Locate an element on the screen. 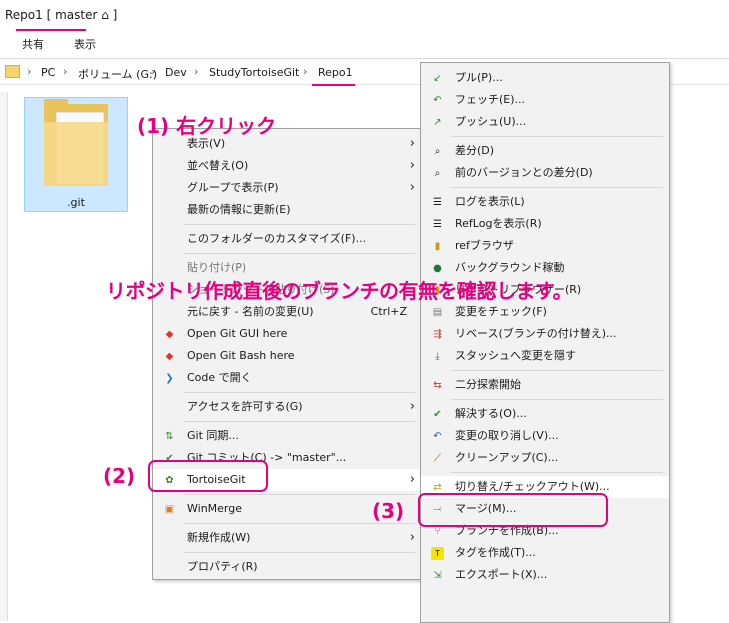  menu-item-group: グループで表示(P) › is located at coordinates (287, 188).